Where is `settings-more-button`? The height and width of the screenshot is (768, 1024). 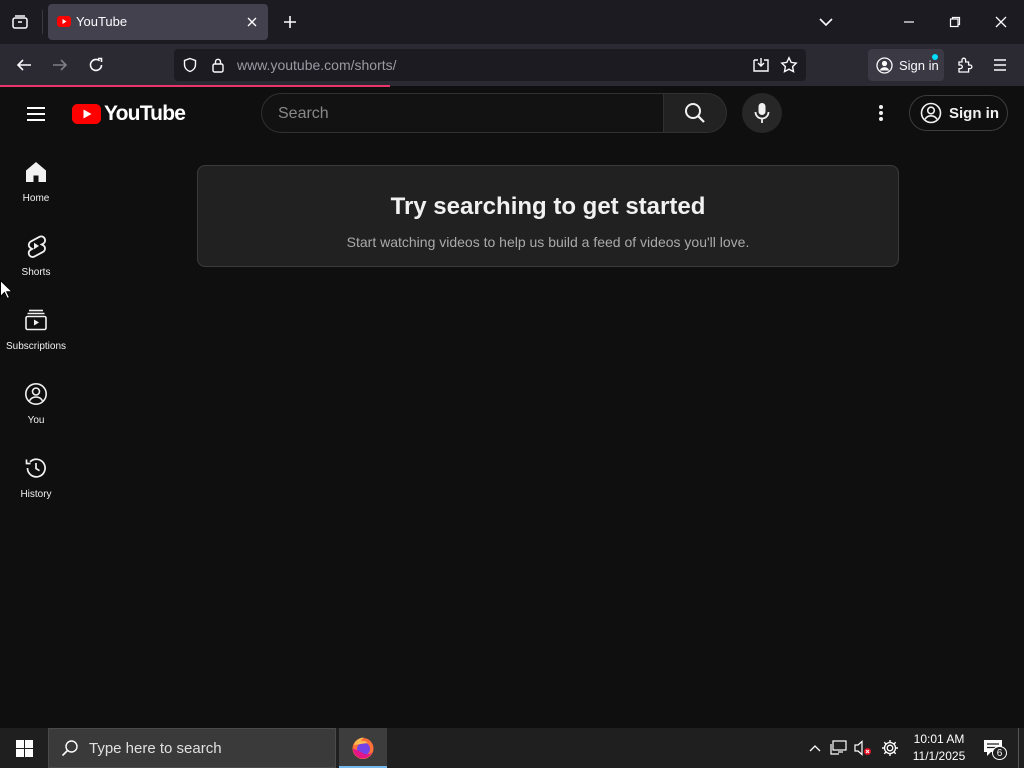 settings-more-button is located at coordinates (881, 113).